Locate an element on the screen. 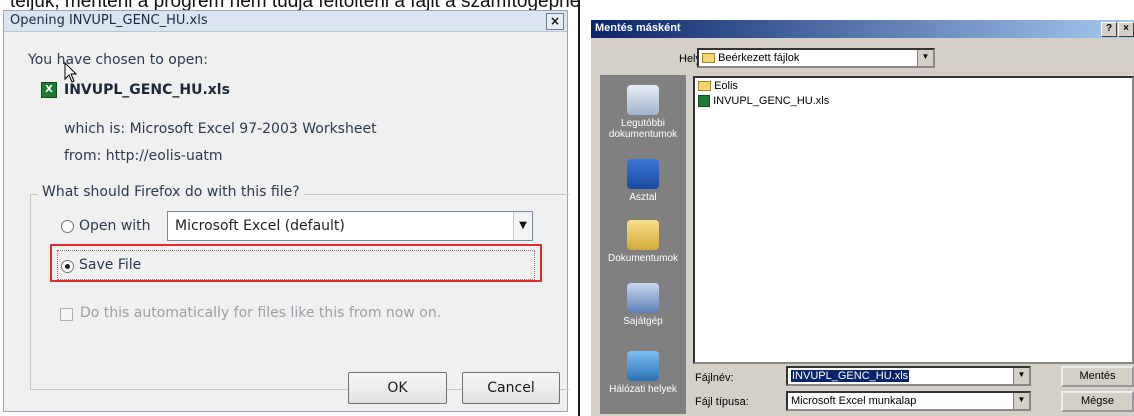 The image size is (1134, 416). dialog-title: Mentés másként is located at coordinates (638, 28).